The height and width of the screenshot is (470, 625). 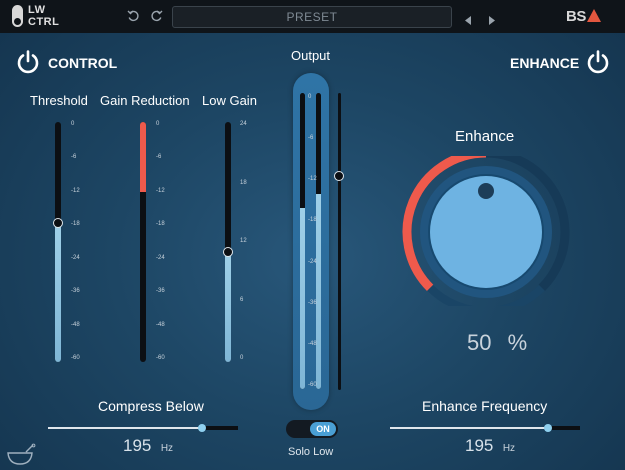 I want to click on low-gain-scale-tick: 24, so click(x=243, y=124).